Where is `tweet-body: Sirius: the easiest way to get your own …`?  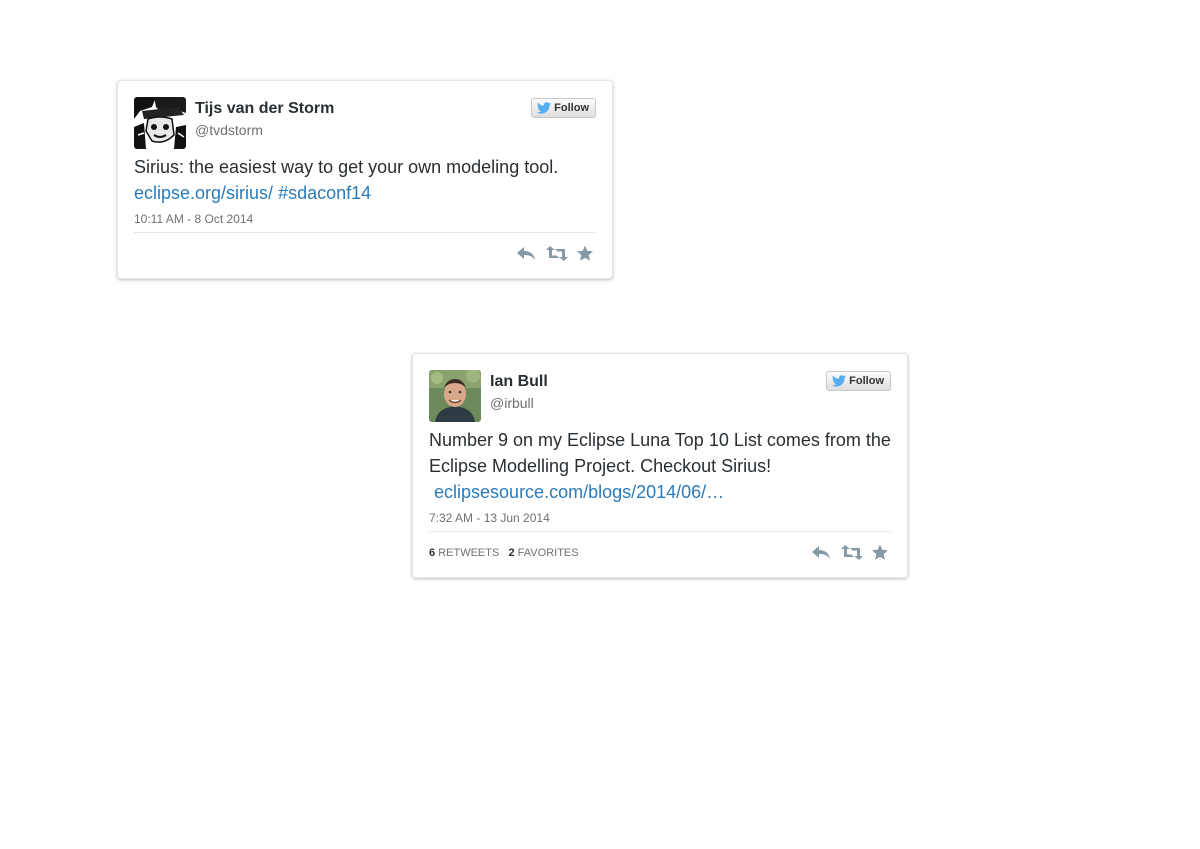
tweet-body: Sirius: the easiest way to get your own … is located at coordinates (346, 167).